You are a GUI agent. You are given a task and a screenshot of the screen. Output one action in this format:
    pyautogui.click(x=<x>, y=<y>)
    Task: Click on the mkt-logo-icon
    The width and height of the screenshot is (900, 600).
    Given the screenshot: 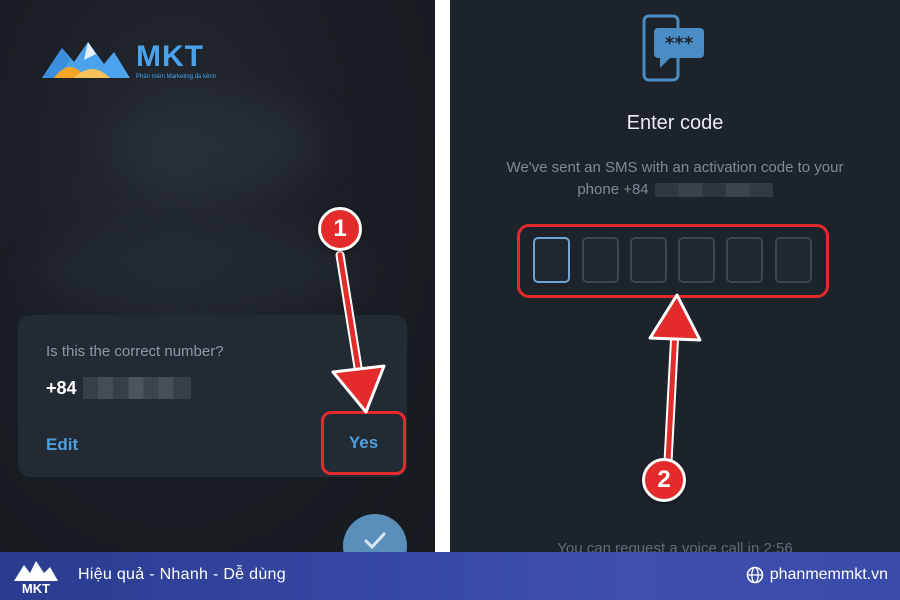 What is the action you would take?
    pyautogui.click(x=86, y=60)
    